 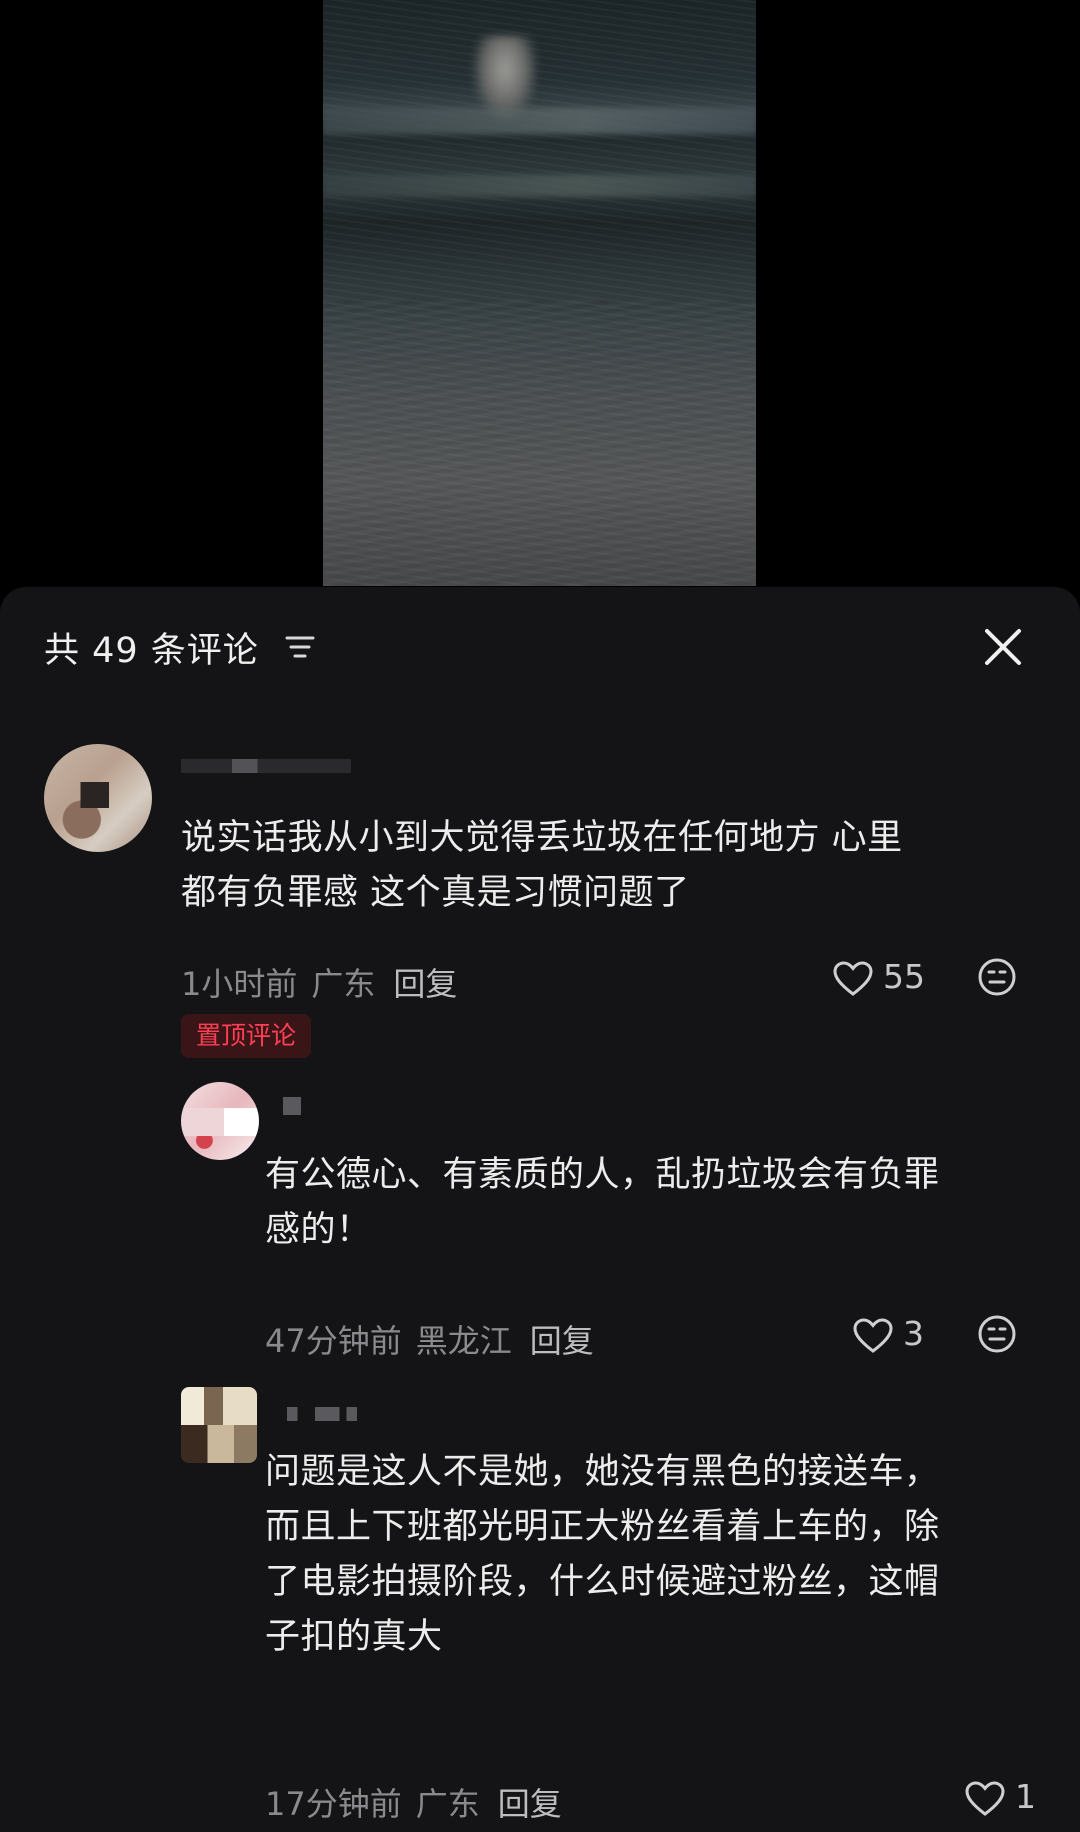 What do you see at coordinates (463, 1341) in the screenshot?
I see `comment-location: 黑龙江` at bounding box center [463, 1341].